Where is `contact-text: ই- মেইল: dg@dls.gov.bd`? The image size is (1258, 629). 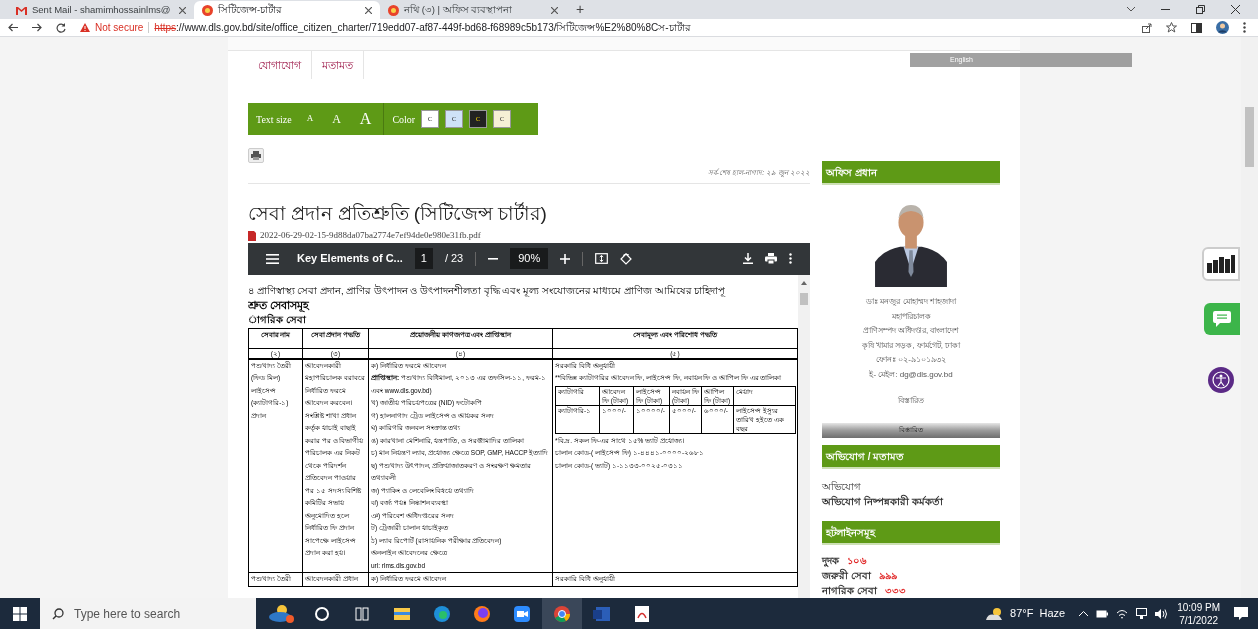 contact-text: ই- মেইল: dg@dls.gov.bd is located at coordinates (911, 374).